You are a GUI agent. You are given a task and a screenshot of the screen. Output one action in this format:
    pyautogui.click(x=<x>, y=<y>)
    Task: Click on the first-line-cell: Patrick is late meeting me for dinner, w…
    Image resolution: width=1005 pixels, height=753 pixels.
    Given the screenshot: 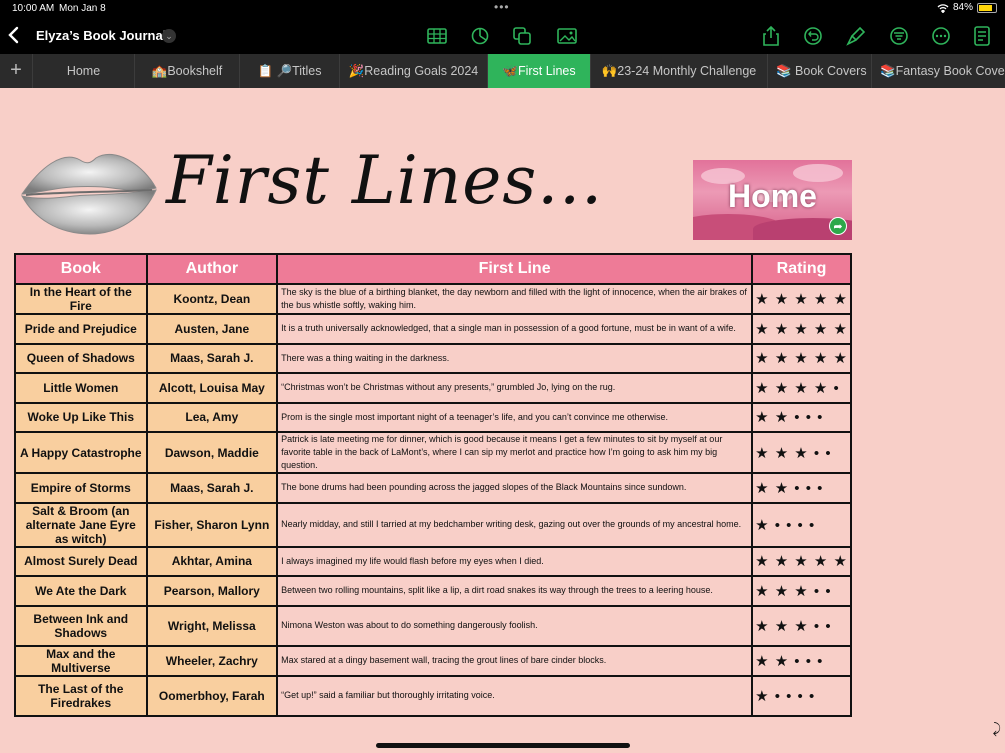 What is the action you would take?
    pyautogui.click(x=515, y=452)
    